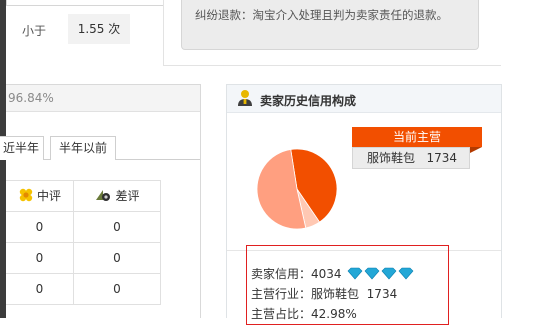 The image size is (544, 325). I want to click on neutral-rating-icon, so click(26, 196).